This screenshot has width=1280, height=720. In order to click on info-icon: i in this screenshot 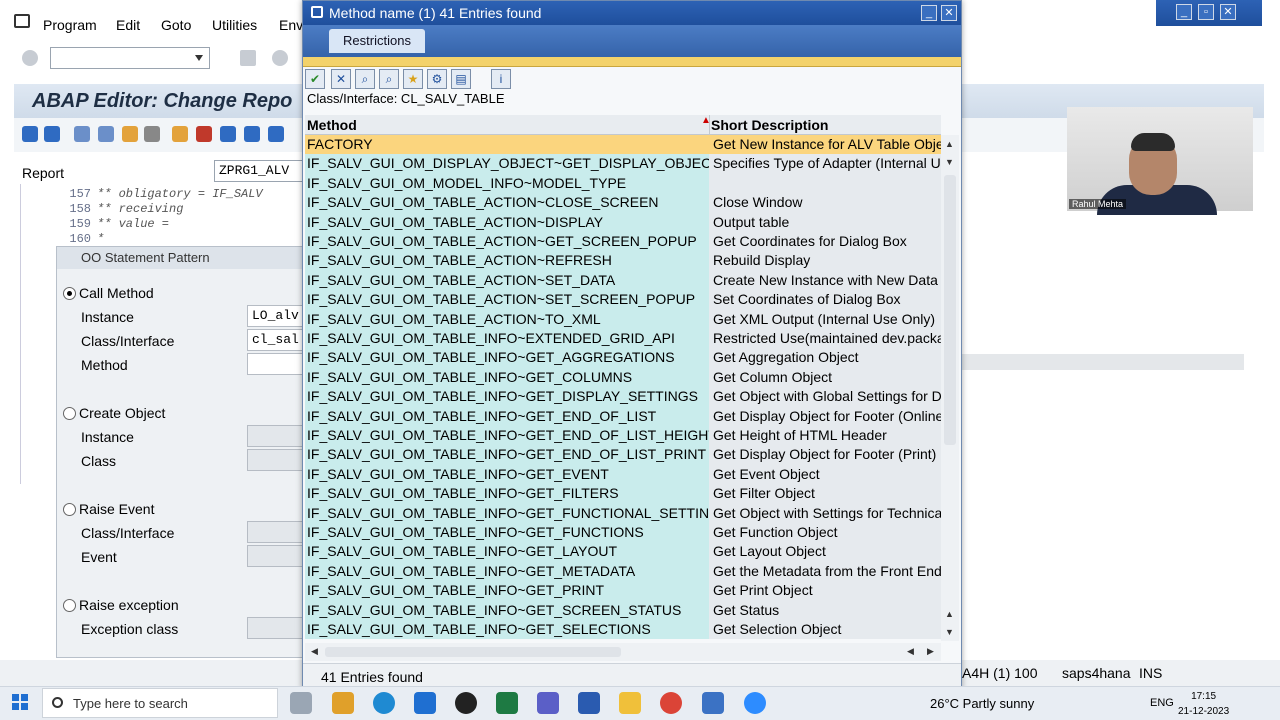, I will do `click(501, 79)`.